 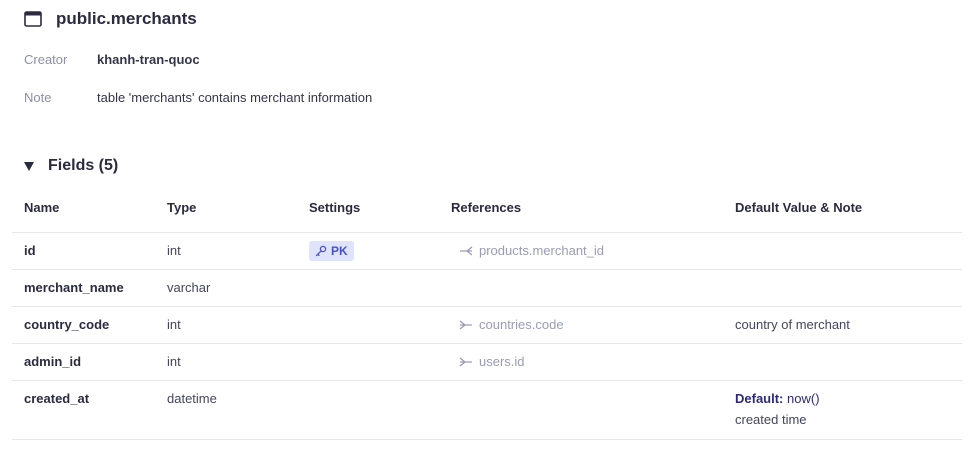 I want to click on fields-section-toggle: Fields (5), so click(x=71, y=166).